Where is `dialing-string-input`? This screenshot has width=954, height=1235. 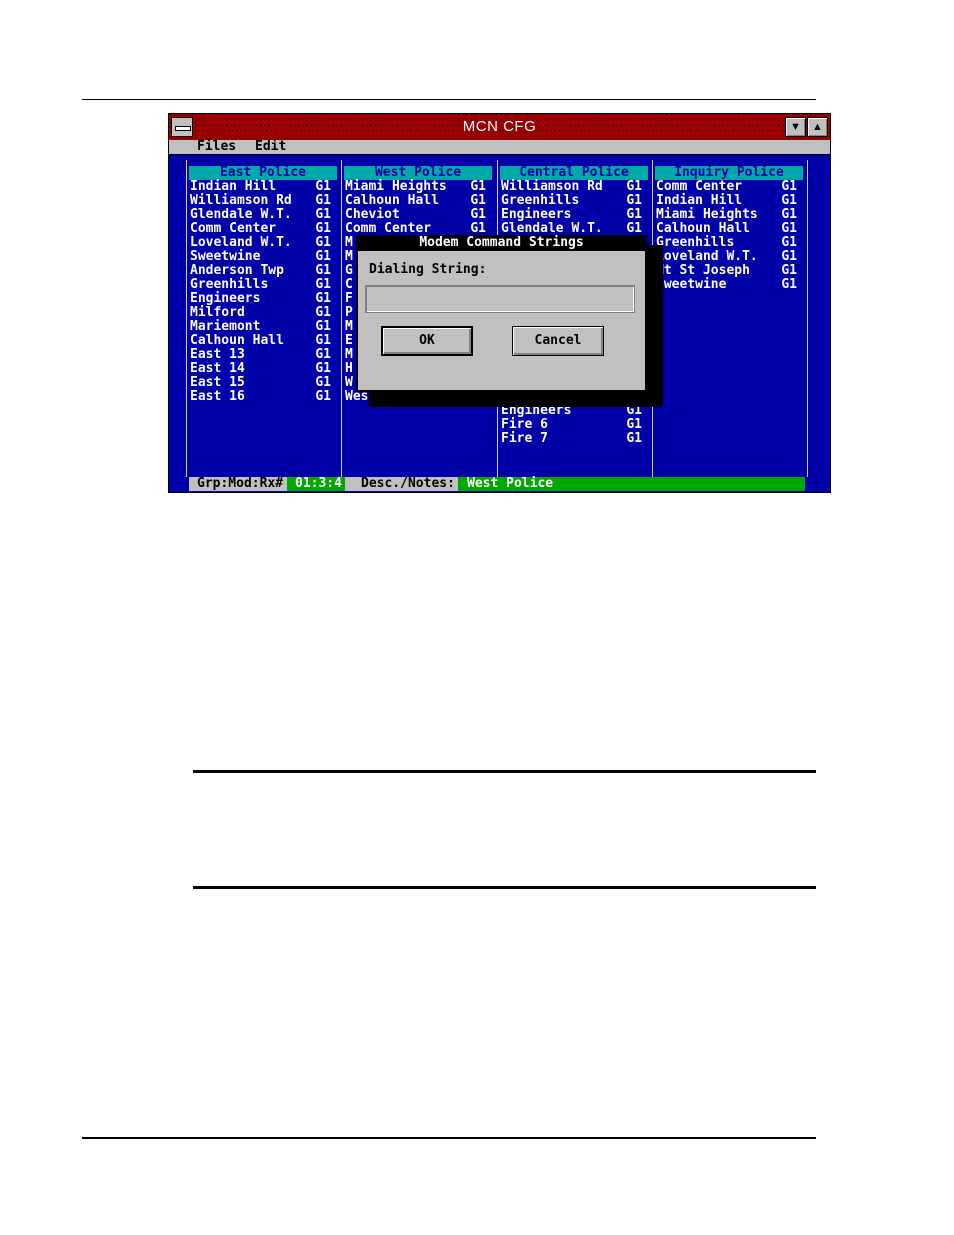
dialing-string-input is located at coordinates (500, 299).